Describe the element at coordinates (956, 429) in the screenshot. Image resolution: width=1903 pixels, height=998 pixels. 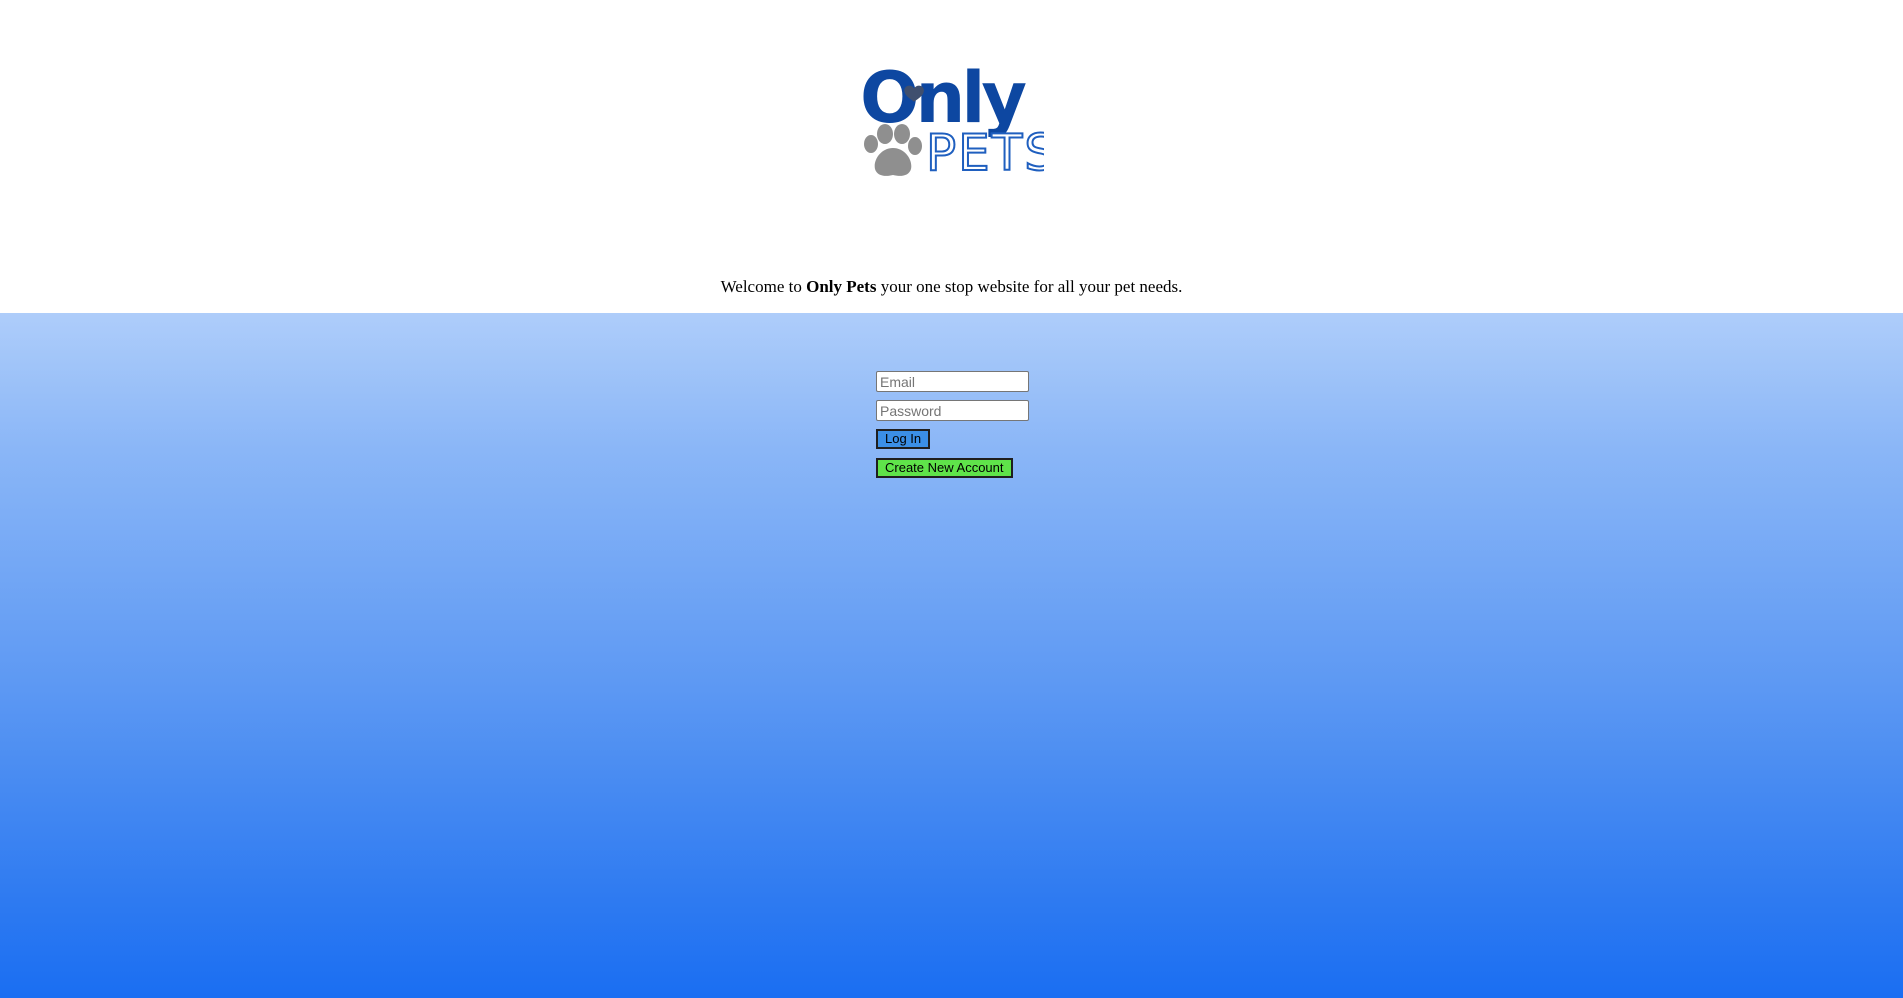
I see `login-form: Log In Create New Account` at that location.